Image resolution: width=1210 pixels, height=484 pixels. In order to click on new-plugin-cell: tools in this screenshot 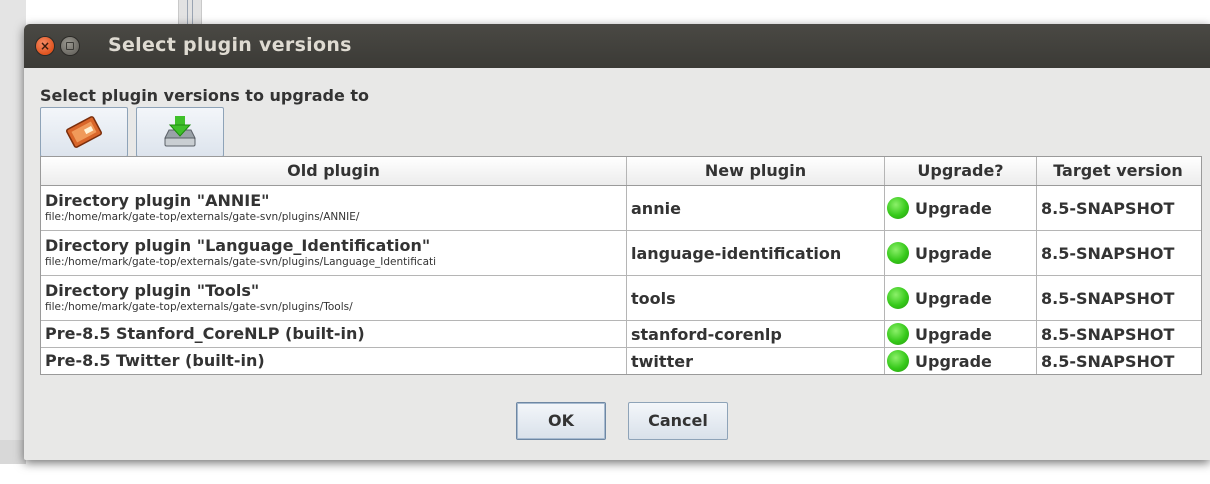, I will do `click(756, 298)`.